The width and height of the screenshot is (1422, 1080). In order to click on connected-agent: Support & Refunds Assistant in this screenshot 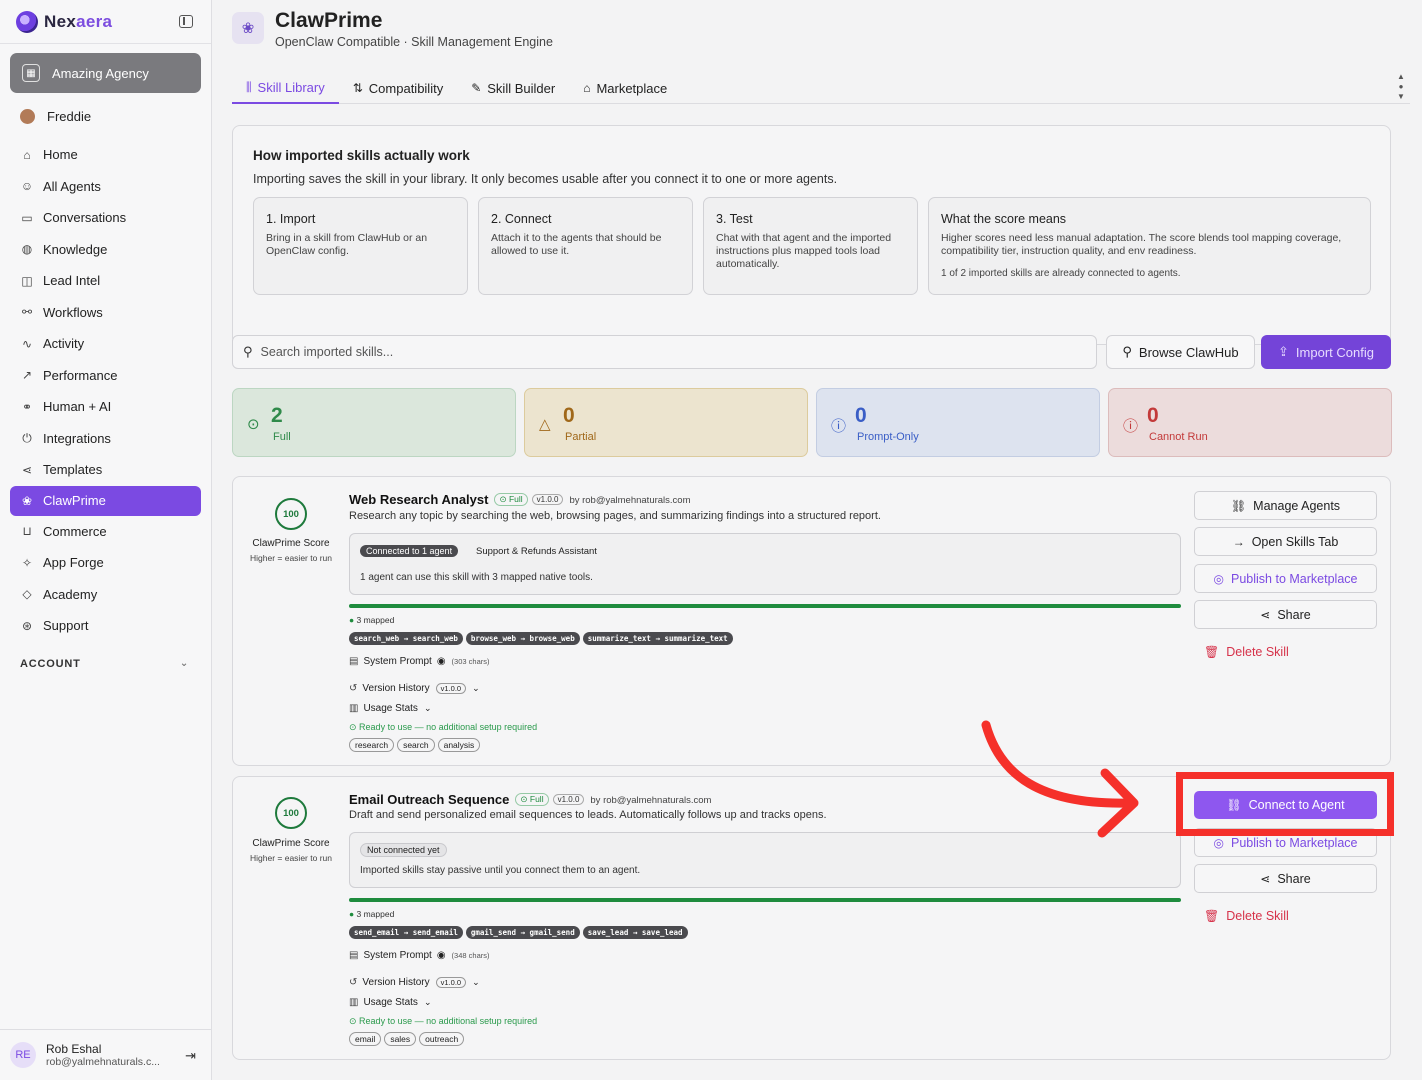, I will do `click(536, 551)`.